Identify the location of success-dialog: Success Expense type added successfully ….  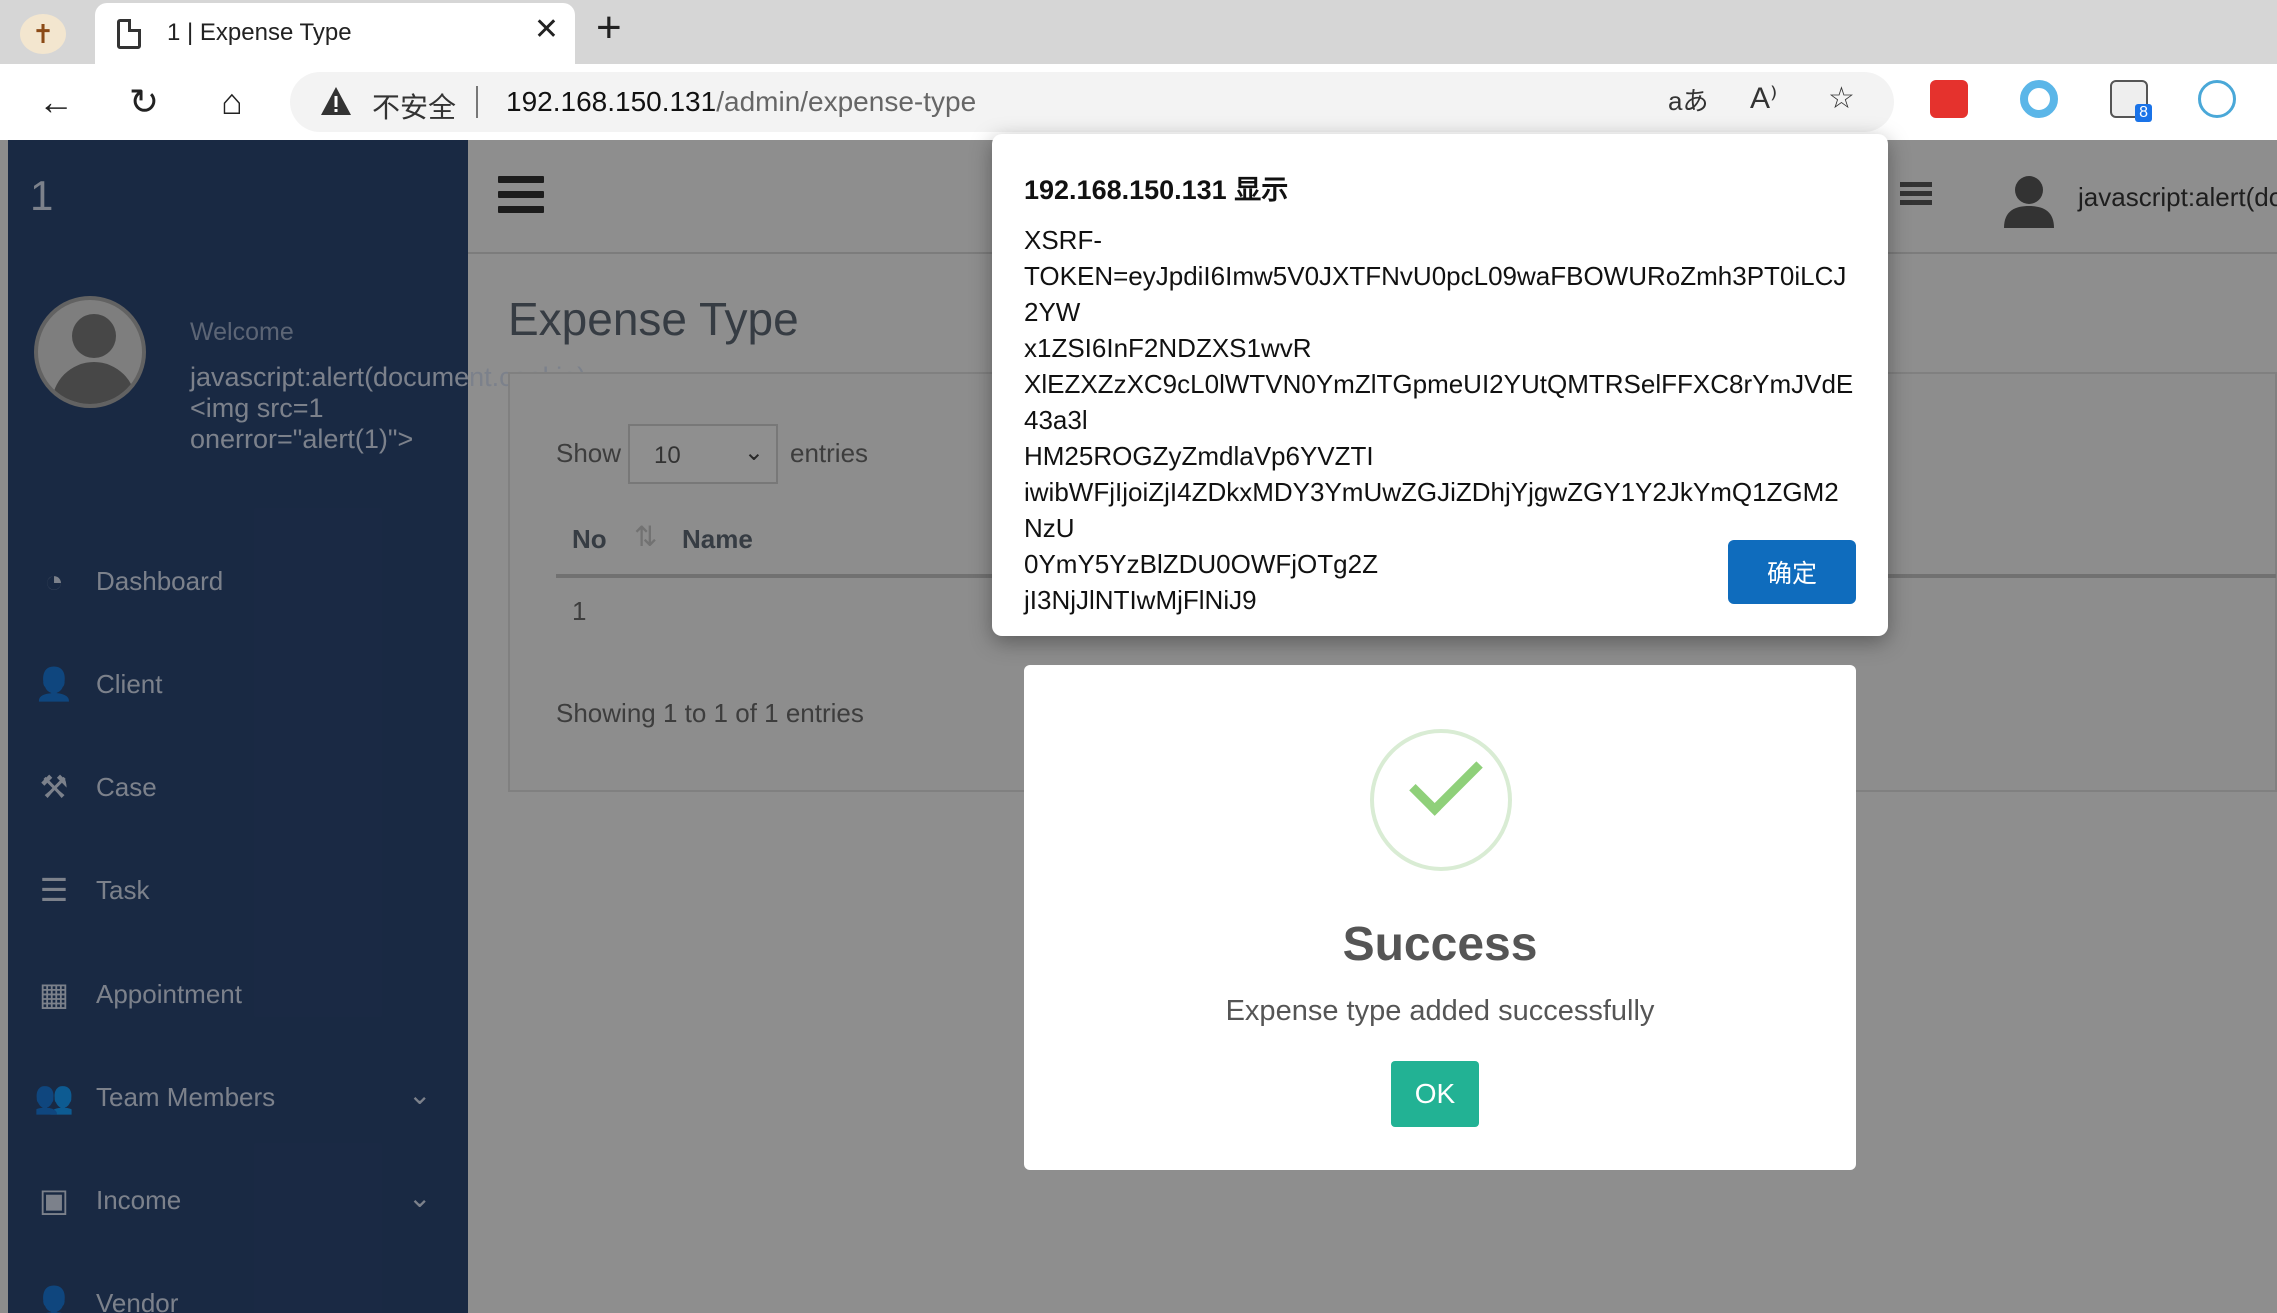
(1440, 917).